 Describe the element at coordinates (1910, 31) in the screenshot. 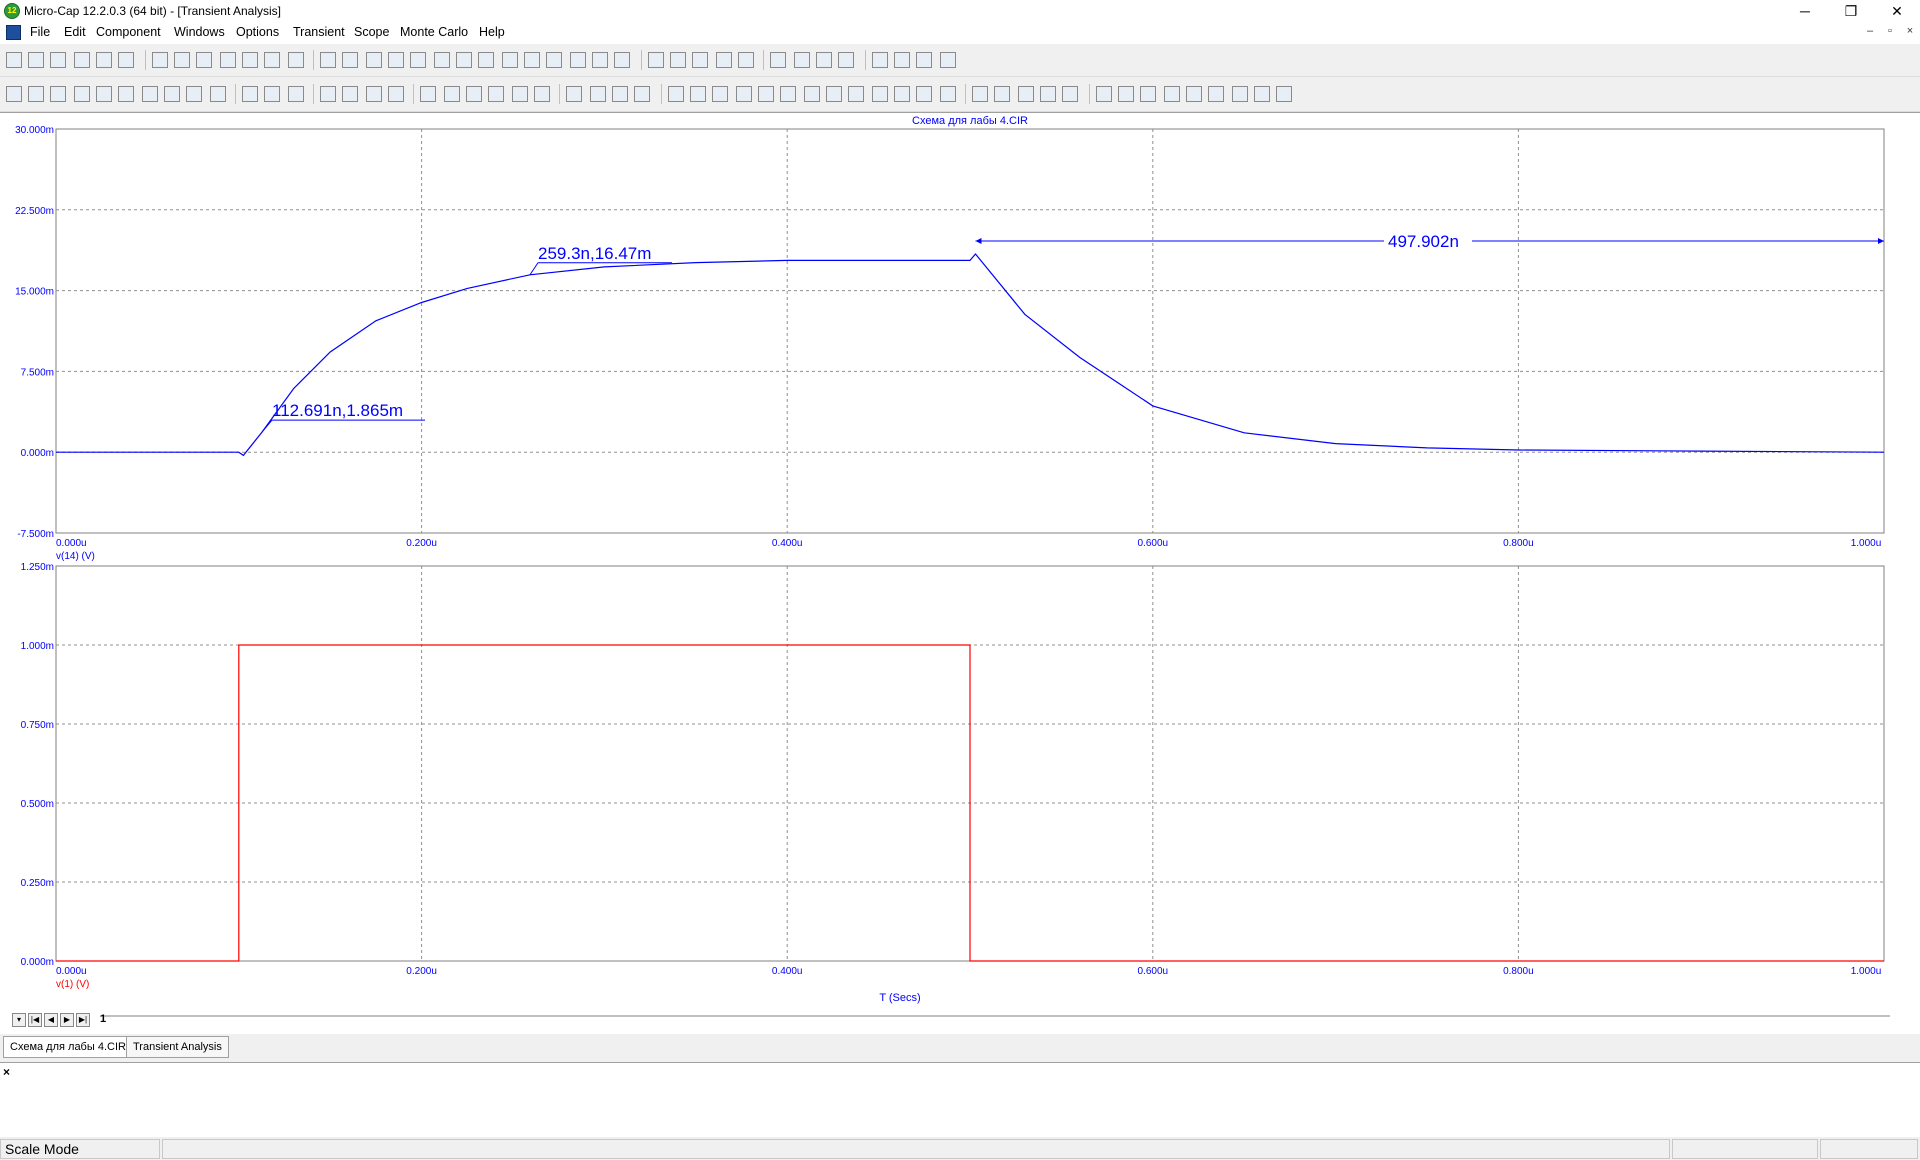

I see `mdi-close-button: ×` at that location.